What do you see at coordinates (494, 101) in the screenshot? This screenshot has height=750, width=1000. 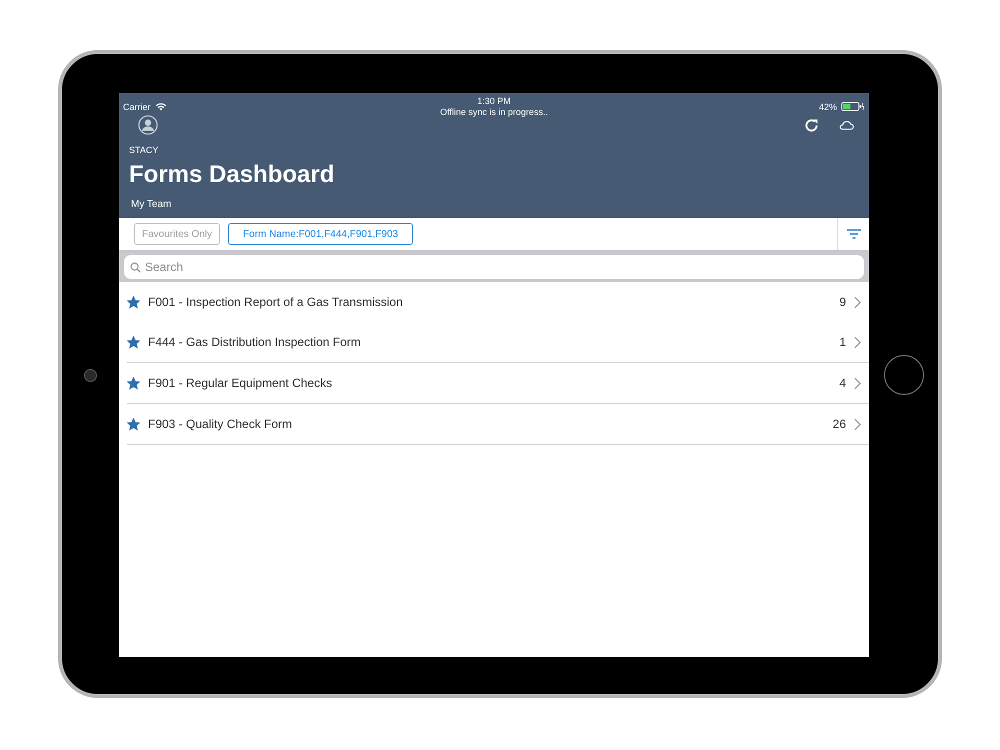 I see `status-time: 1:30 PM` at bounding box center [494, 101].